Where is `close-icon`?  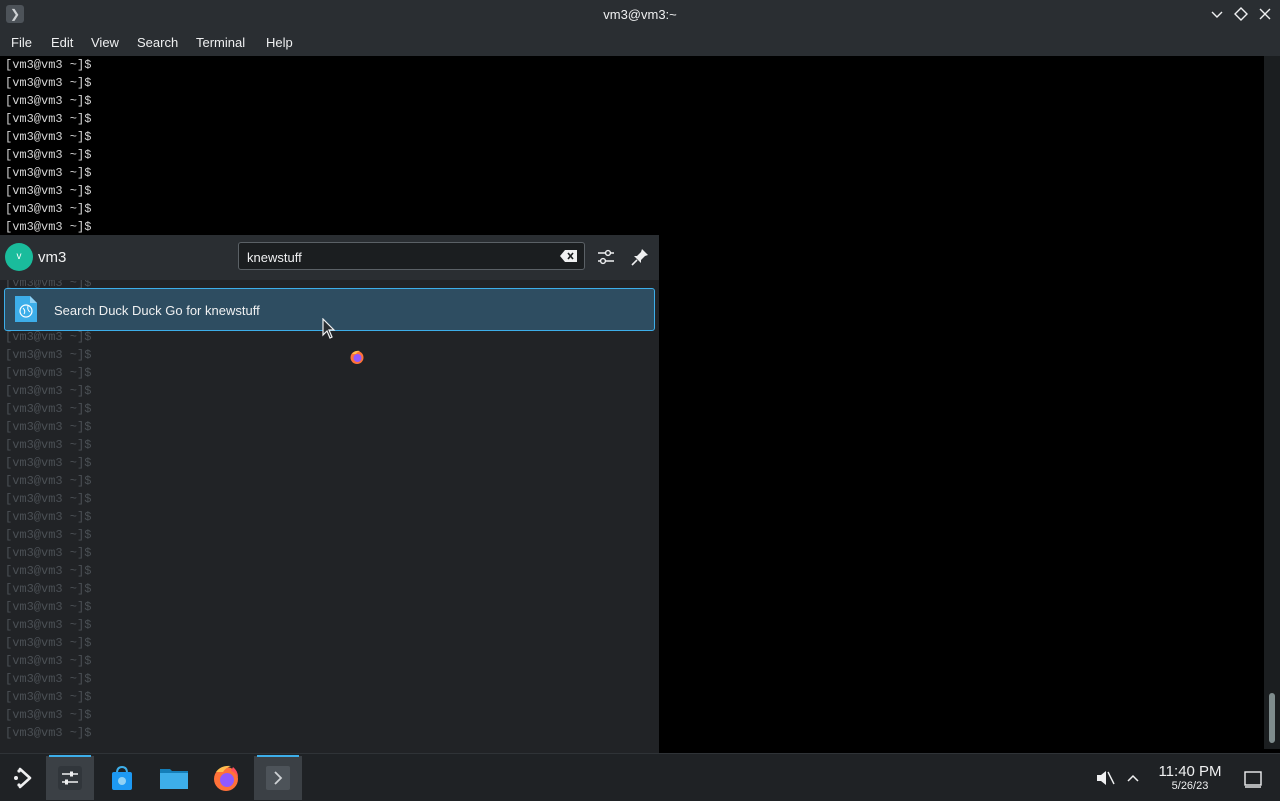
close-icon is located at coordinates (1265, 14).